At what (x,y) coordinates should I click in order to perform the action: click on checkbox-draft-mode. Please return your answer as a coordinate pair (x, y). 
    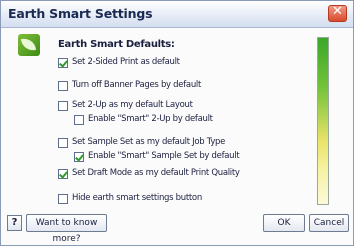
    Looking at the image, I should click on (63, 174).